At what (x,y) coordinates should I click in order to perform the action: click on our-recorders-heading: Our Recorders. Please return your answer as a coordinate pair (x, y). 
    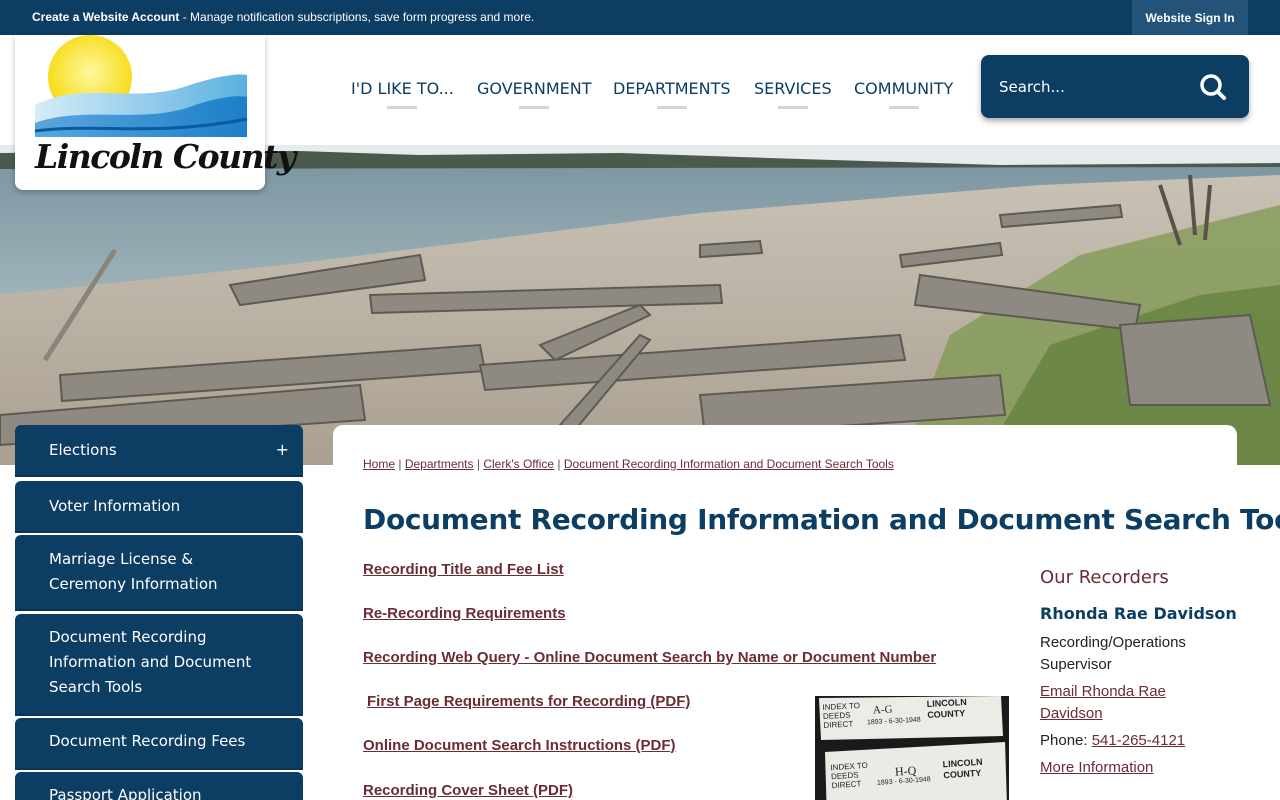
    Looking at the image, I should click on (1104, 577).